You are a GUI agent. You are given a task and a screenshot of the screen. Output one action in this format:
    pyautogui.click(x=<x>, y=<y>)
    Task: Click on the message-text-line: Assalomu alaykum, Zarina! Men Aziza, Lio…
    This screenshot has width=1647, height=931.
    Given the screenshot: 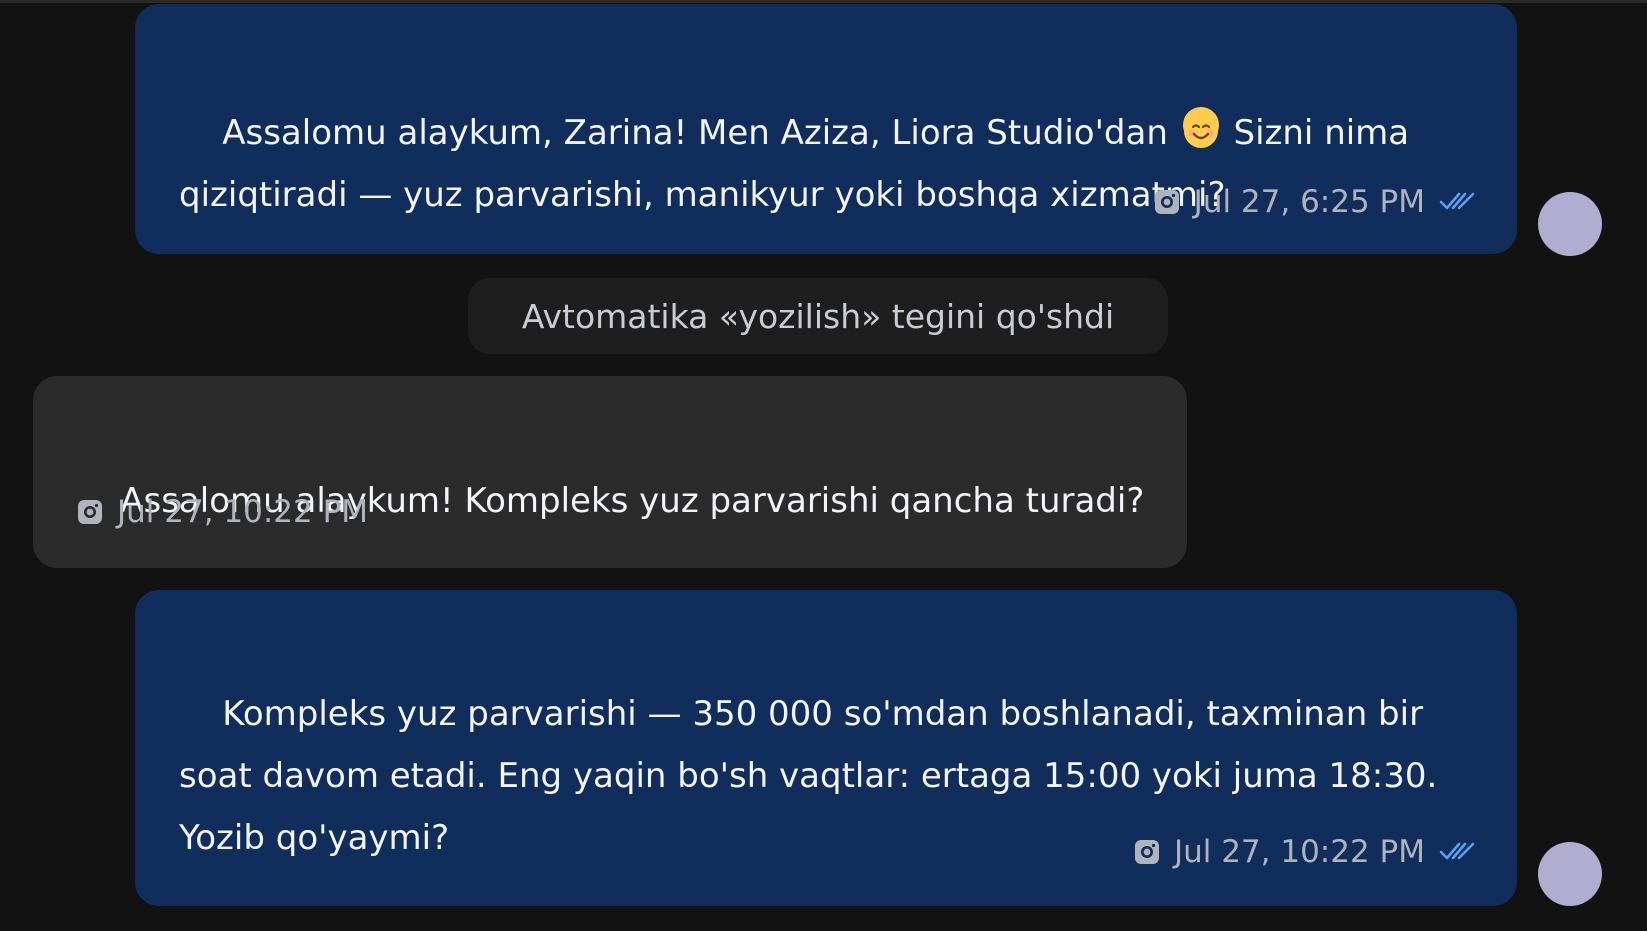 What is the action you would take?
    pyautogui.click(x=700, y=133)
    